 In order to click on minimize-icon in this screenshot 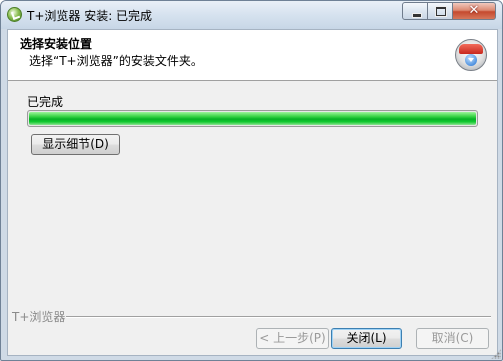, I will do `click(415, 11)`.